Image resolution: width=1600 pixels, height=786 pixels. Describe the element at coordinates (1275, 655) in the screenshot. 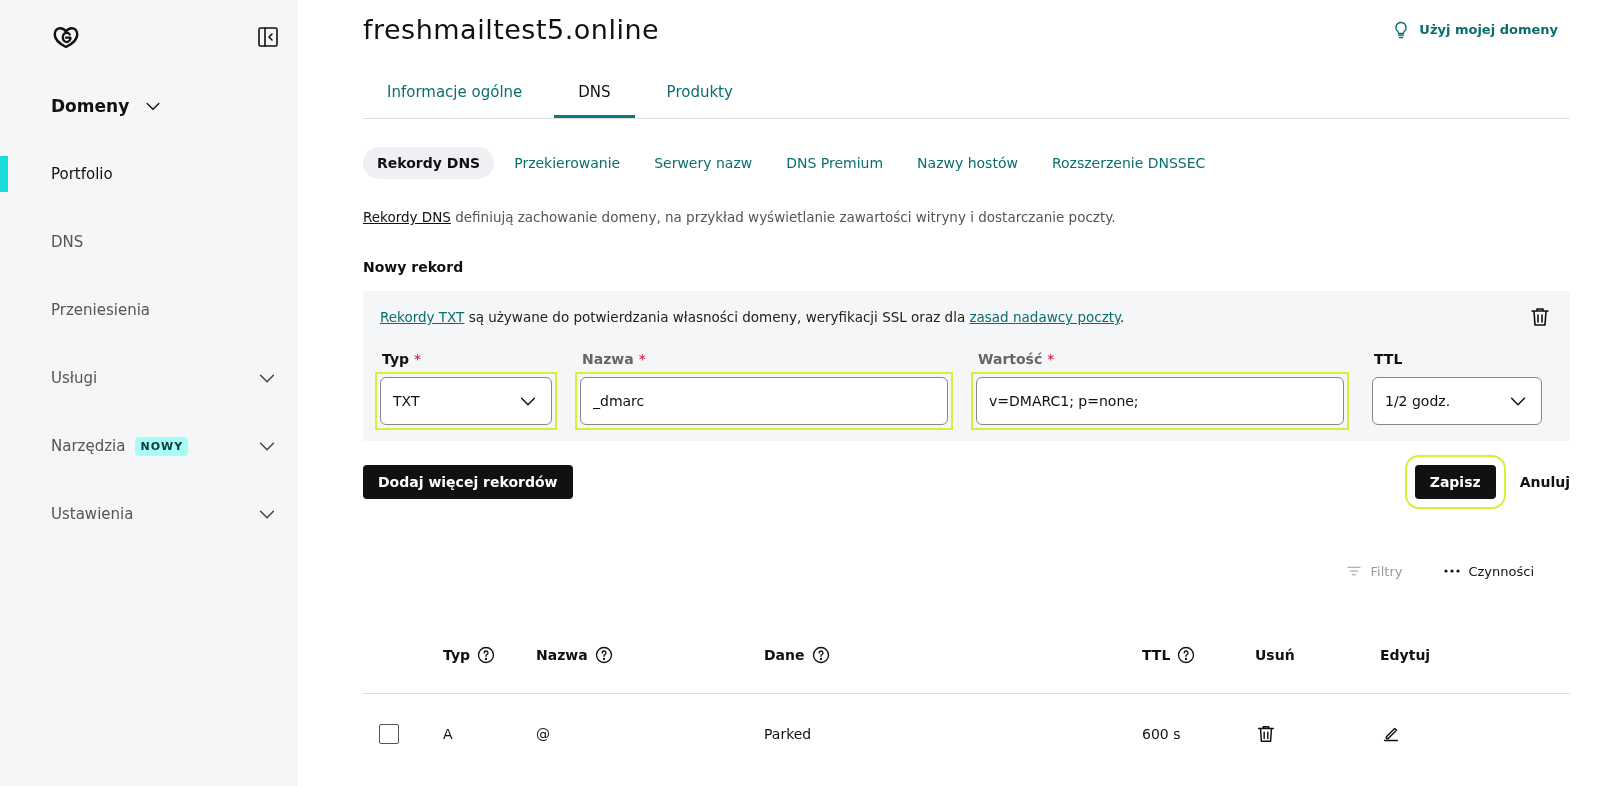

I see `column-header: Usuń` at that location.